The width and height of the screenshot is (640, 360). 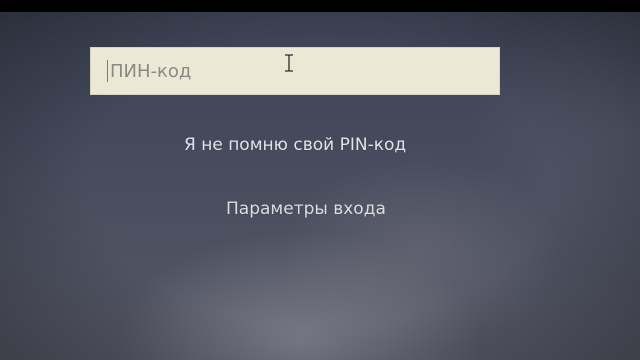 What do you see at coordinates (107, 71) in the screenshot?
I see `text-caret` at bounding box center [107, 71].